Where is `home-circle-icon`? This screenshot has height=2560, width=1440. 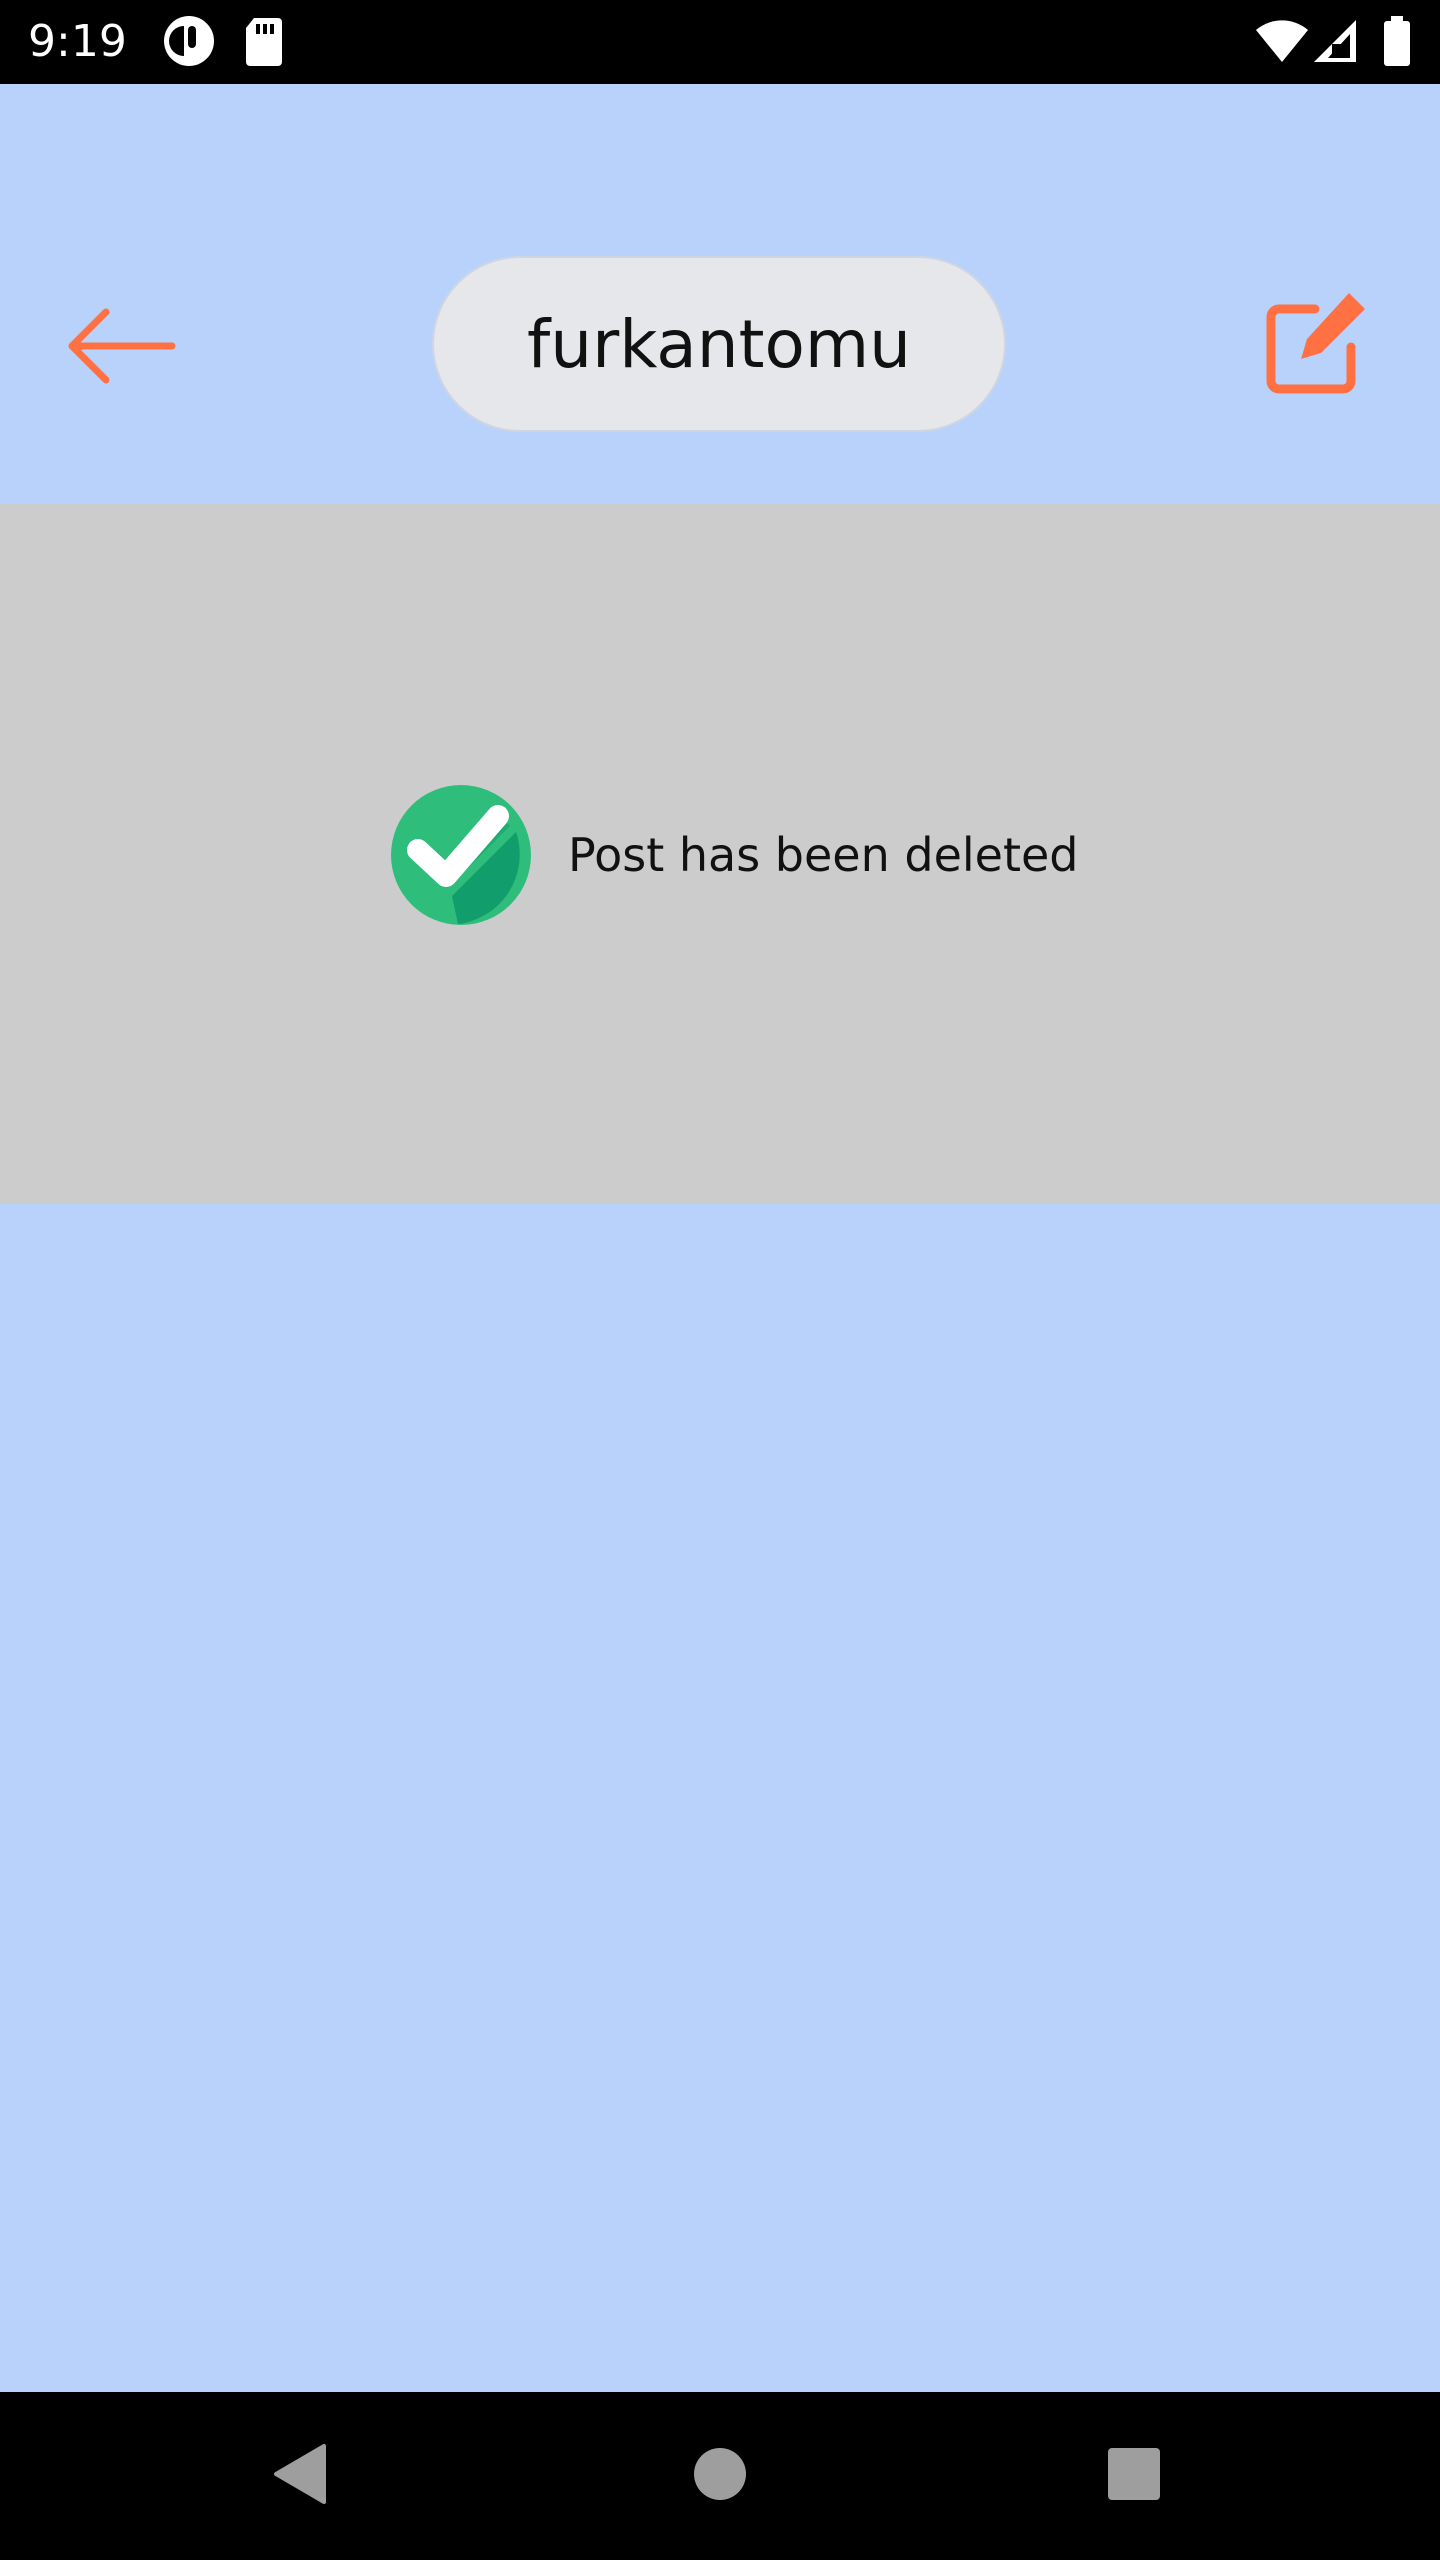 home-circle-icon is located at coordinates (720, 2476).